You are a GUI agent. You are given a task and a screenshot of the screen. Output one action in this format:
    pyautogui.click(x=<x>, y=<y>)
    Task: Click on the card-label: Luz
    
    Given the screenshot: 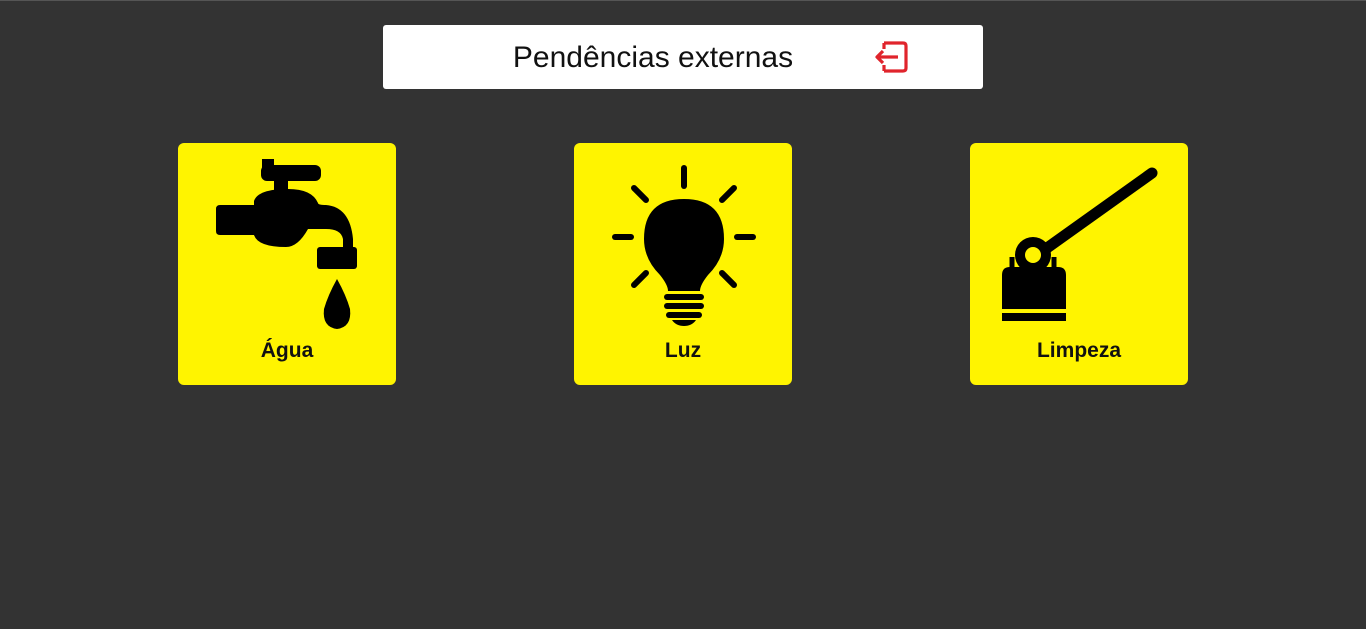 What is the action you would take?
    pyautogui.click(x=683, y=350)
    